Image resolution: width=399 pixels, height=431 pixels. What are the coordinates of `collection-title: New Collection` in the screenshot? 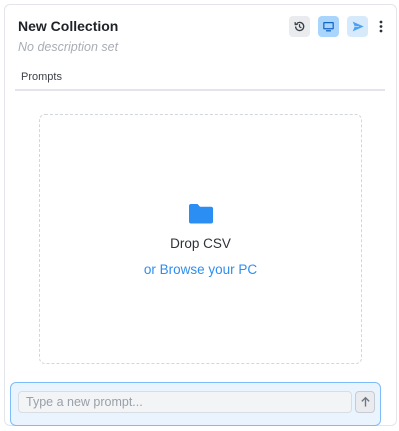 It's located at (68, 26).